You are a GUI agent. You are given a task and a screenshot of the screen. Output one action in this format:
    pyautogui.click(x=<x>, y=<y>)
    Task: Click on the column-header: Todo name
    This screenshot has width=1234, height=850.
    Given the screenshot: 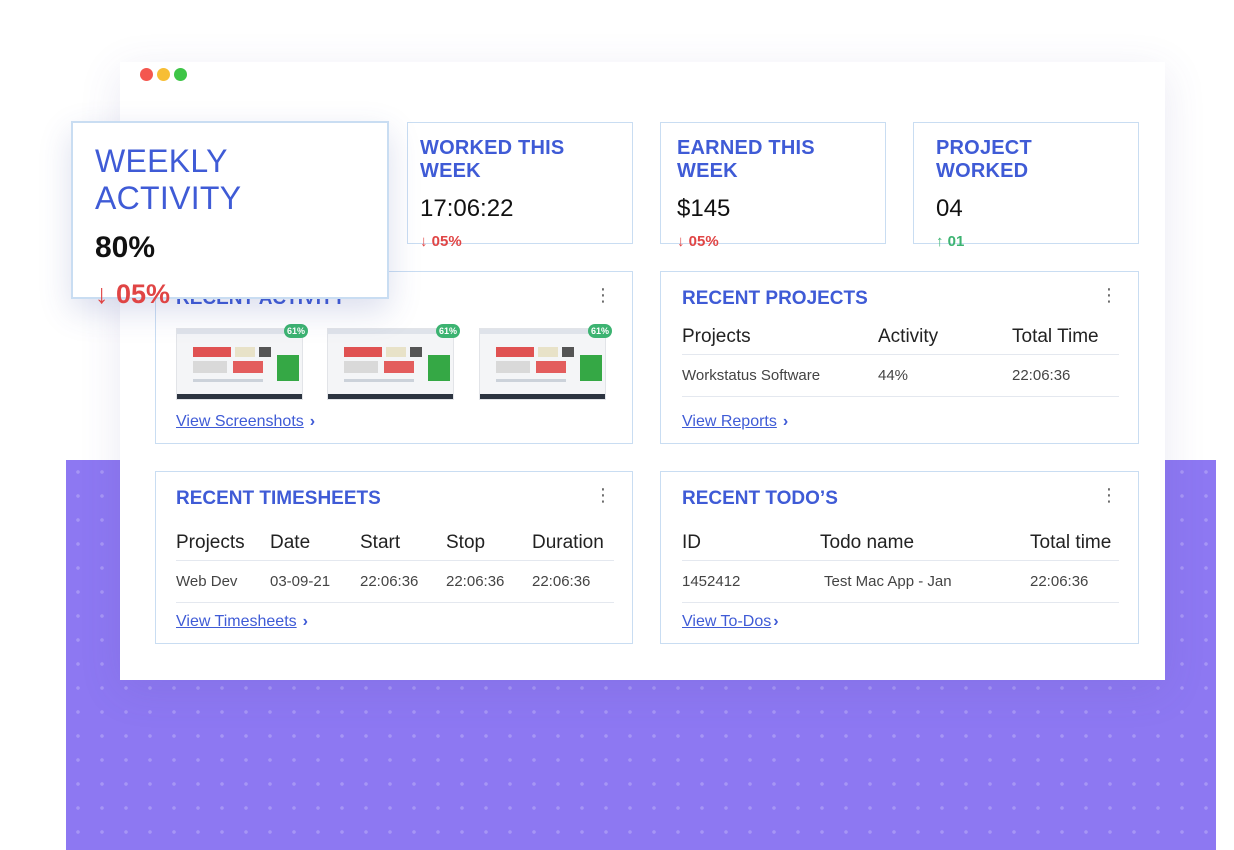 What is the action you would take?
    pyautogui.click(x=867, y=542)
    